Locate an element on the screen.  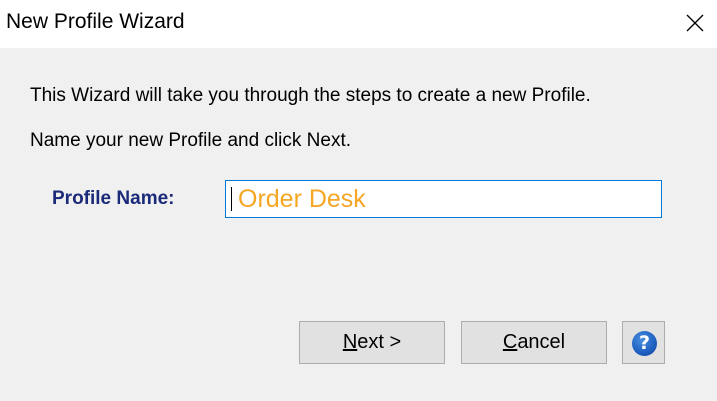
cancel-button: Cancel is located at coordinates (534, 342).